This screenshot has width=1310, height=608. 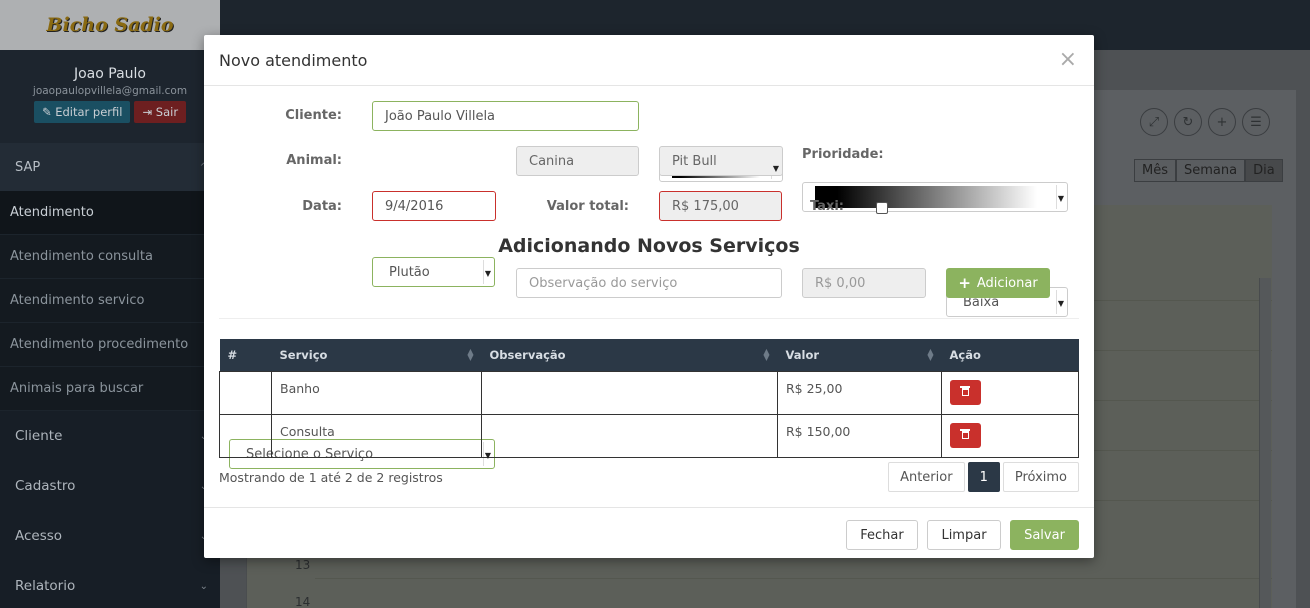 I want to click on add-service-label: Adicionar, so click(x=1007, y=283).